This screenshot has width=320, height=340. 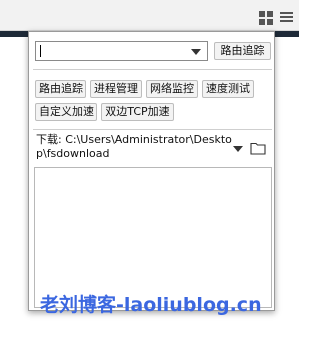 I want to click on custom-accel-button: 自定义加速, so click(x=66, y=112).